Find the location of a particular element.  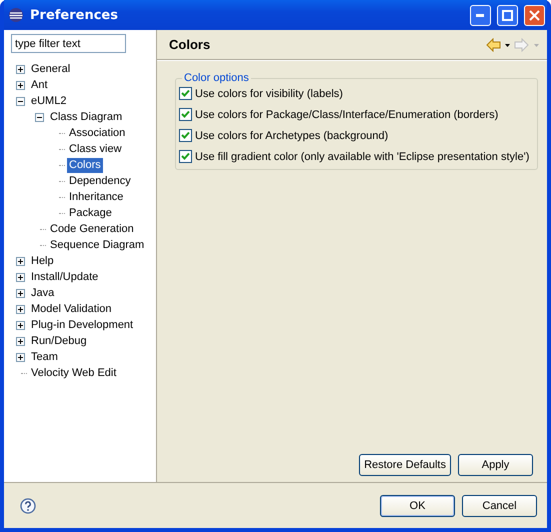

checkbox-label: Use fill gradient color (only available with 'Eclipse presentation style') is located at coordinates (362, 156).